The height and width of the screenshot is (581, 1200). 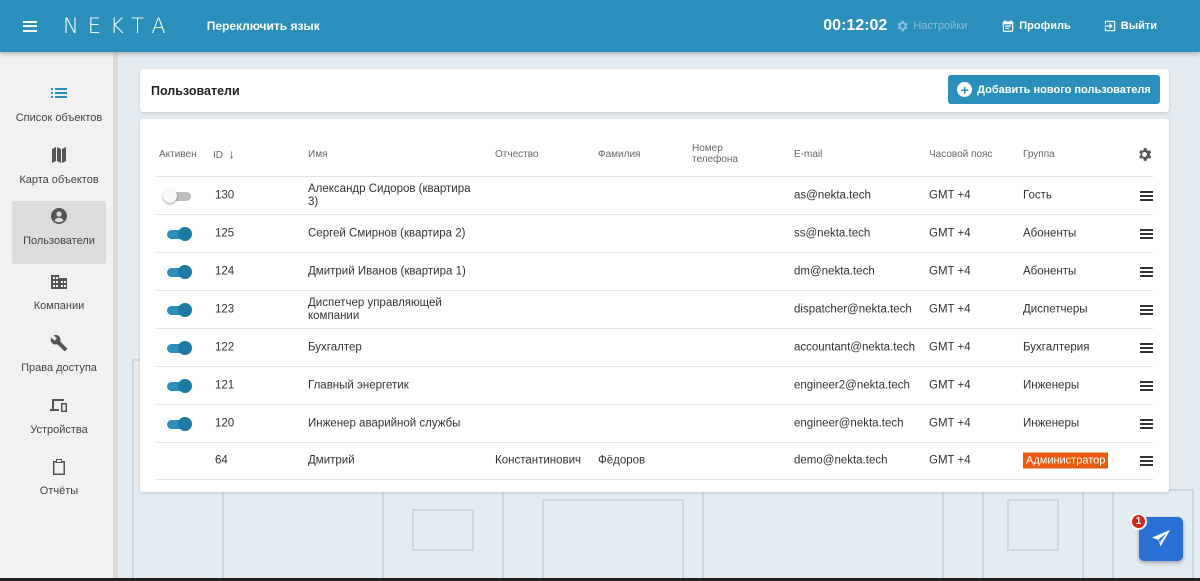 I want to click on profile-button: Профиль, so click(x=1036, y=26).